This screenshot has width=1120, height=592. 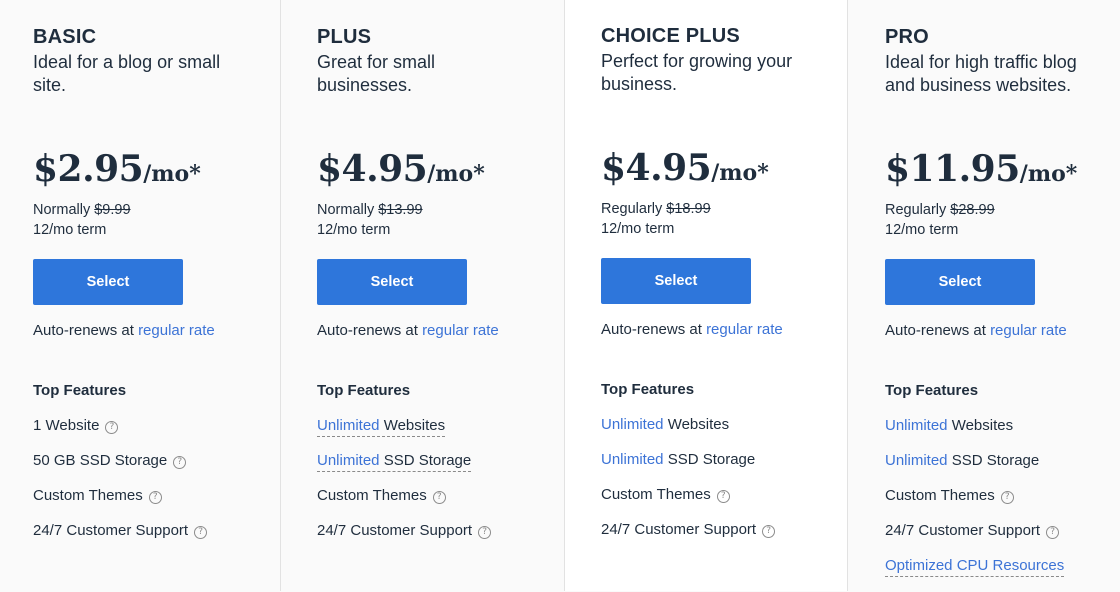 I want to click on feature-label: 50 GB SSD Storage, so click(x=100, y=460).